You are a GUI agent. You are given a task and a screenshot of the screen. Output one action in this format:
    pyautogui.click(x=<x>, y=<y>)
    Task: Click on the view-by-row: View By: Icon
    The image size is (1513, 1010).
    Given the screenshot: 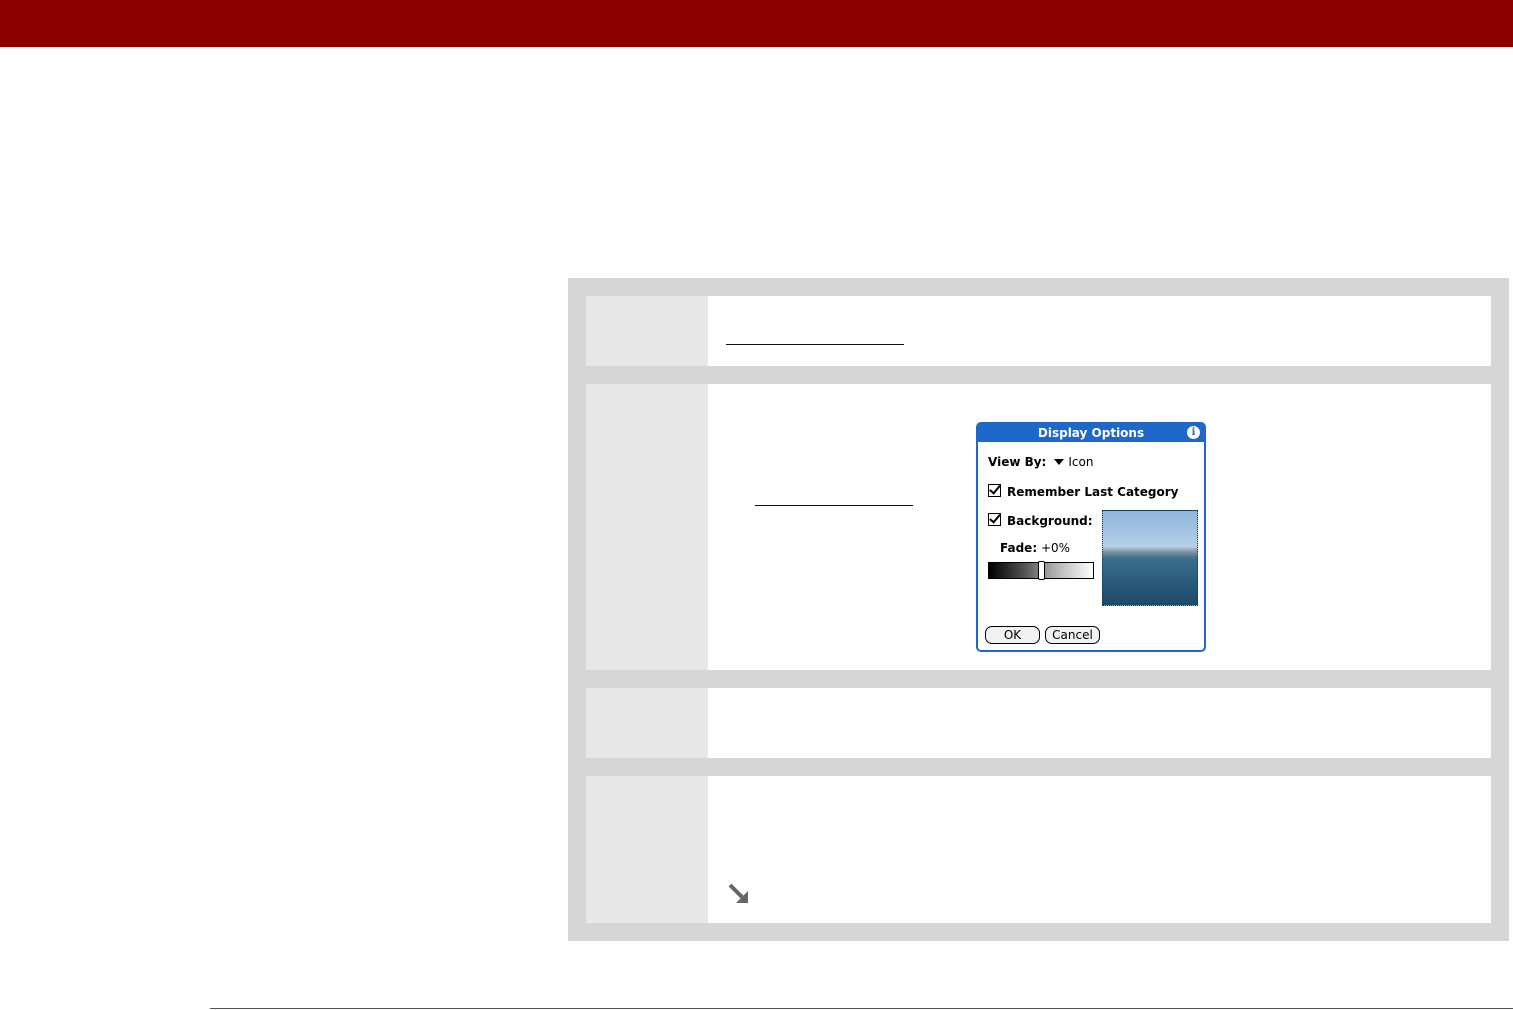 What is the action you would take?
    pyautogui.click(x=1040, y=462)
    